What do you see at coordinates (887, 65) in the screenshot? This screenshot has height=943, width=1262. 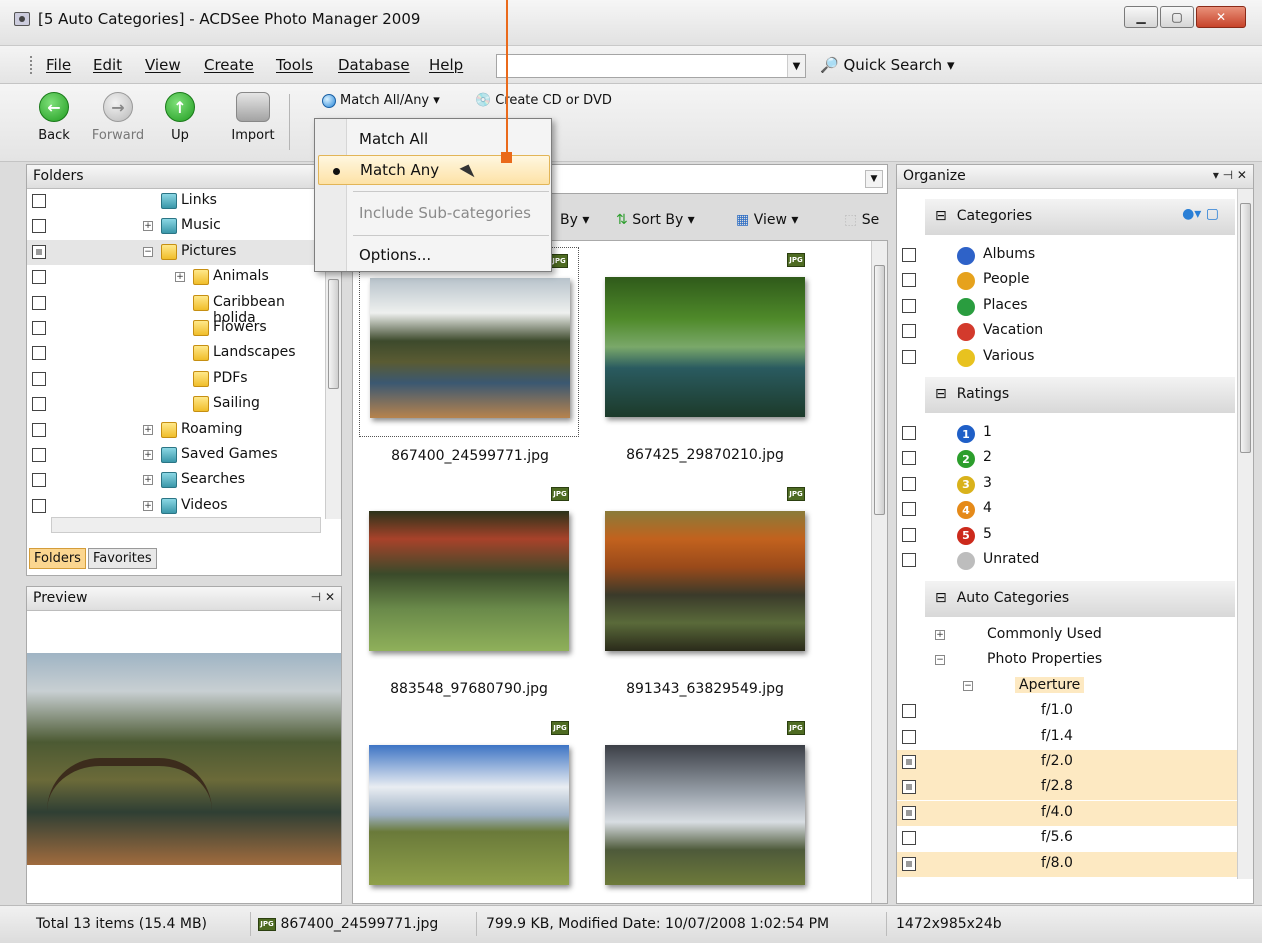 I see `quick-search-button: 🔎 Quick Search ▾` at bounding box center [887, 65].